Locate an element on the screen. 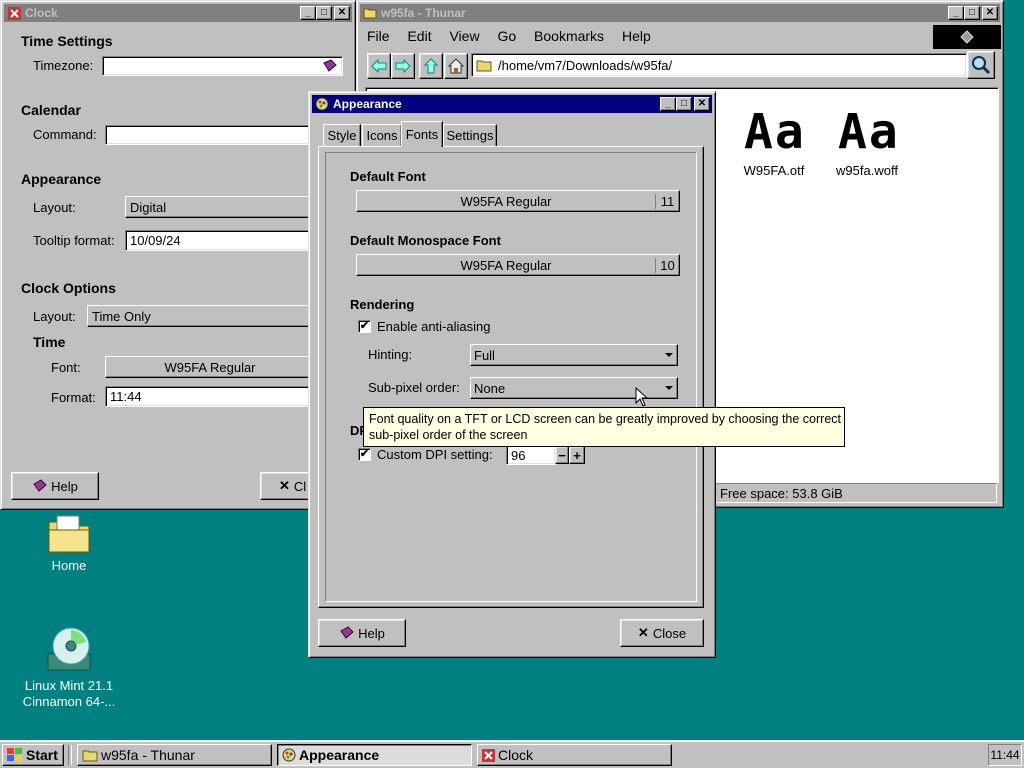 Image resolution: width=1024 pixels, height=768 pixels. tab-settings: Settings is located at coordinates (470, 135).